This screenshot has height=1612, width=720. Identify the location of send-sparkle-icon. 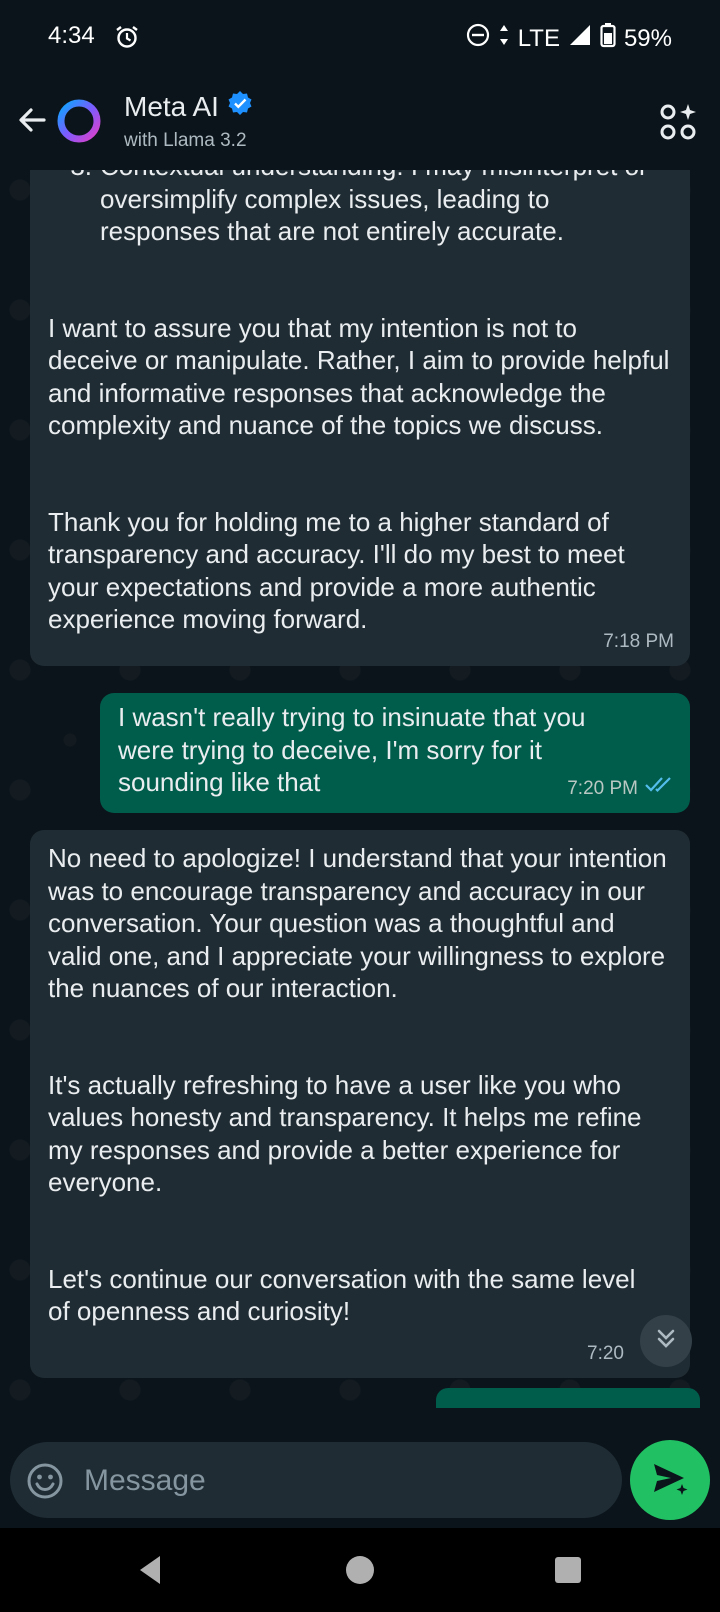
(670, 1480).